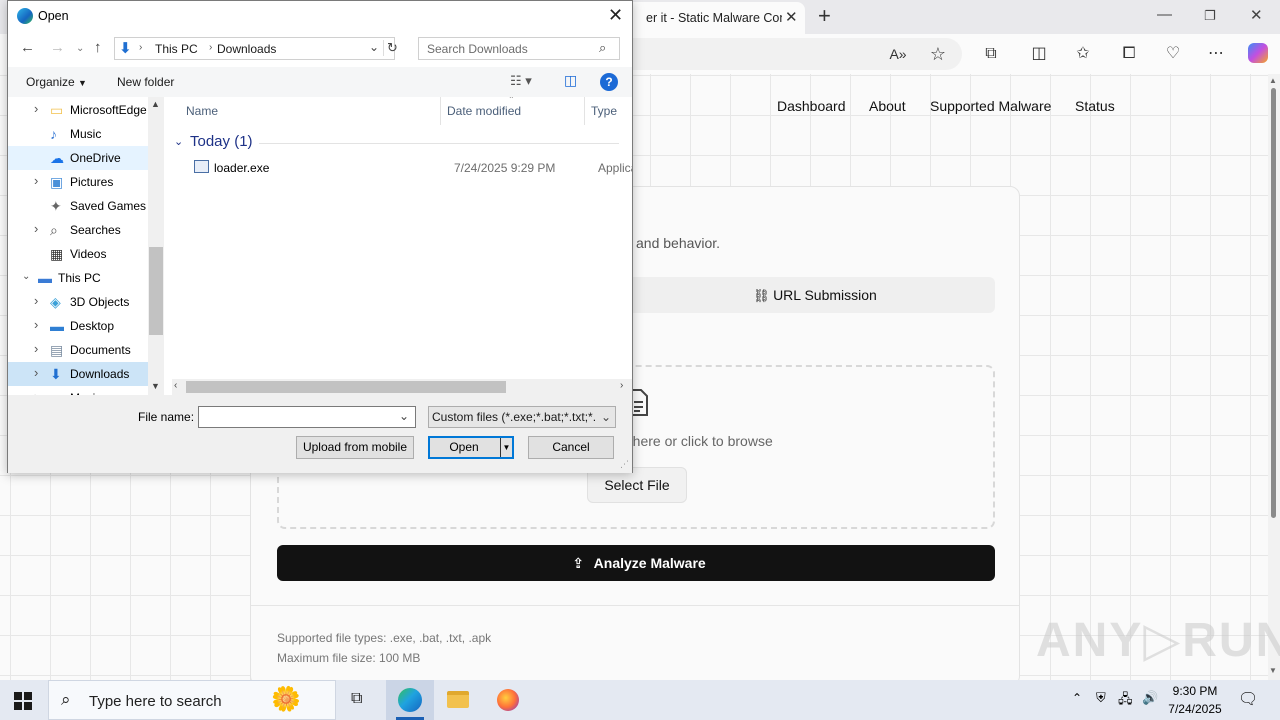 The width and height of the screenshot is (1280, 720). I want to click on start-windows-icon, so click(23, 701).